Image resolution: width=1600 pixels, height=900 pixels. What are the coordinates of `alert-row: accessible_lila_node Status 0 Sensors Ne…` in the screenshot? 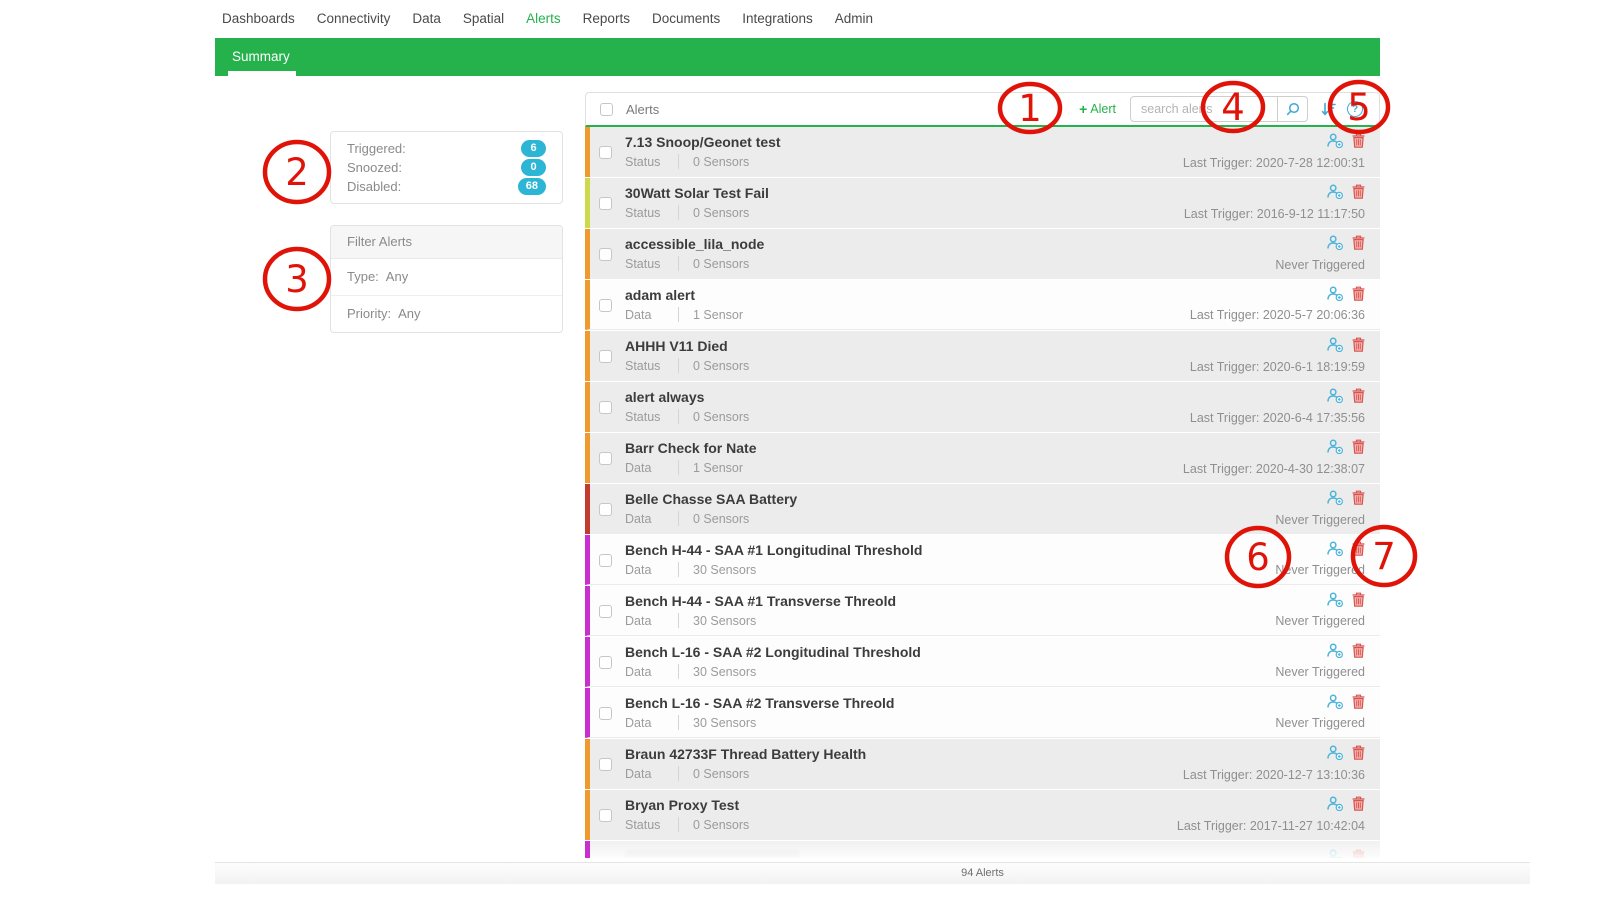 It's located at (982, 254).